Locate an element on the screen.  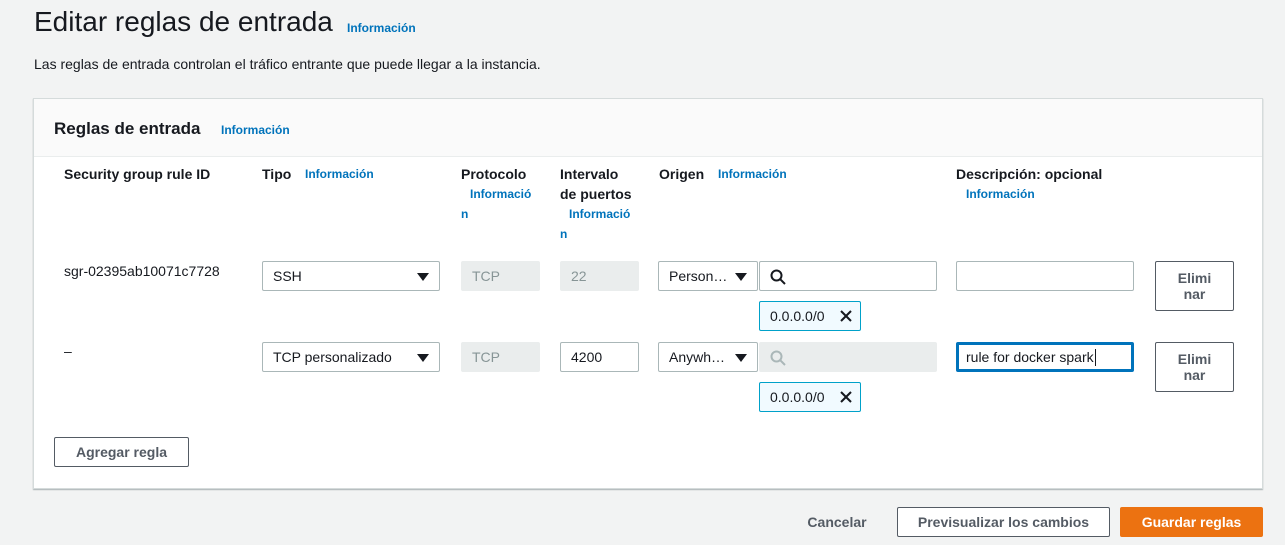
col-header-rule-id: Security group rule ID is located at coordinates (137, 174).